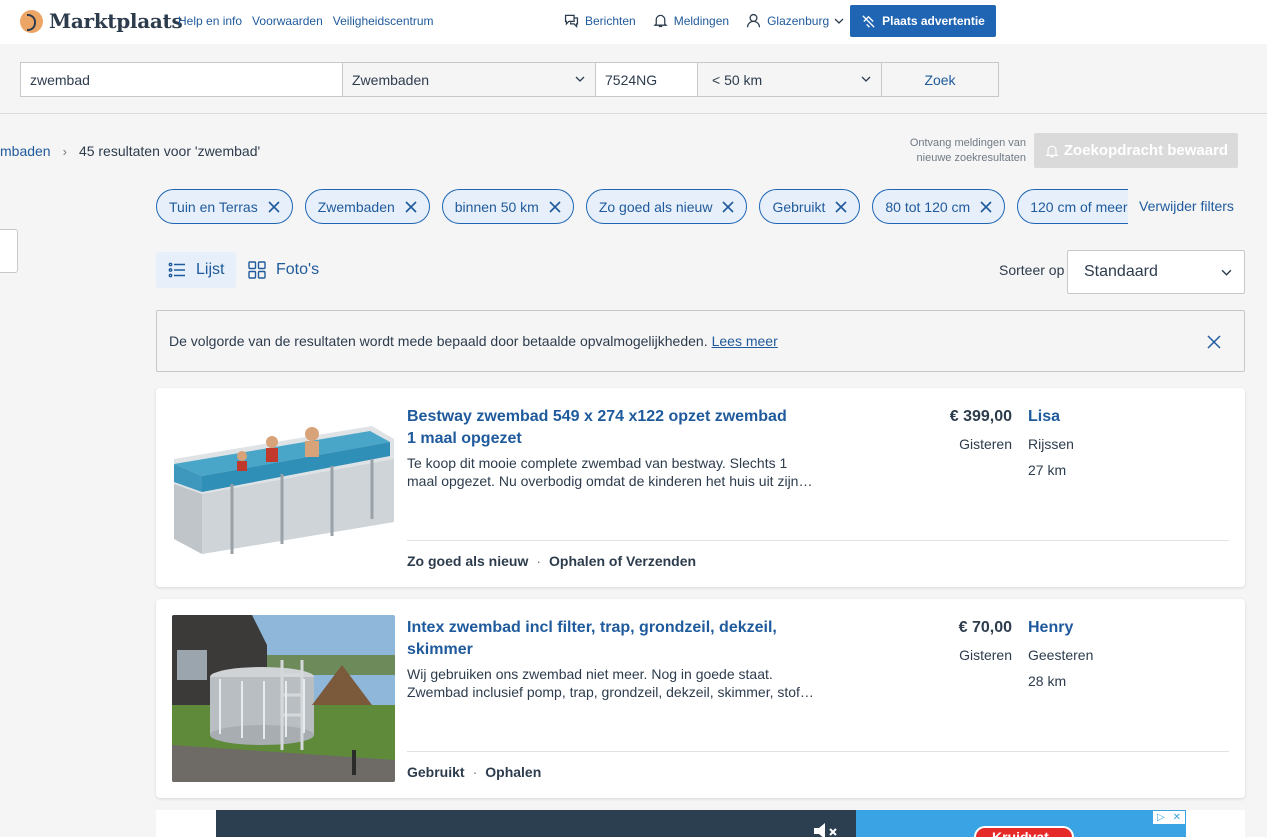 The height and width of the screenshot is (837, 1267). I want to click on notice-more-link: Lees meer, so click(745, 341).